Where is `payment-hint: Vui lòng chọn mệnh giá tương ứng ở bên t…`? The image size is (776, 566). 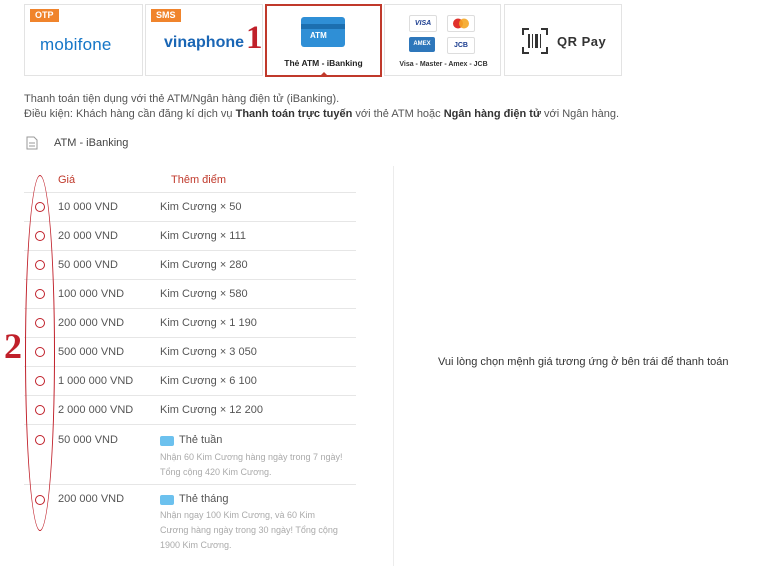
payment-hint: Vui lòng chọn mệnh giá tương ứng ở bên t… is located at coordinates (583, 362).